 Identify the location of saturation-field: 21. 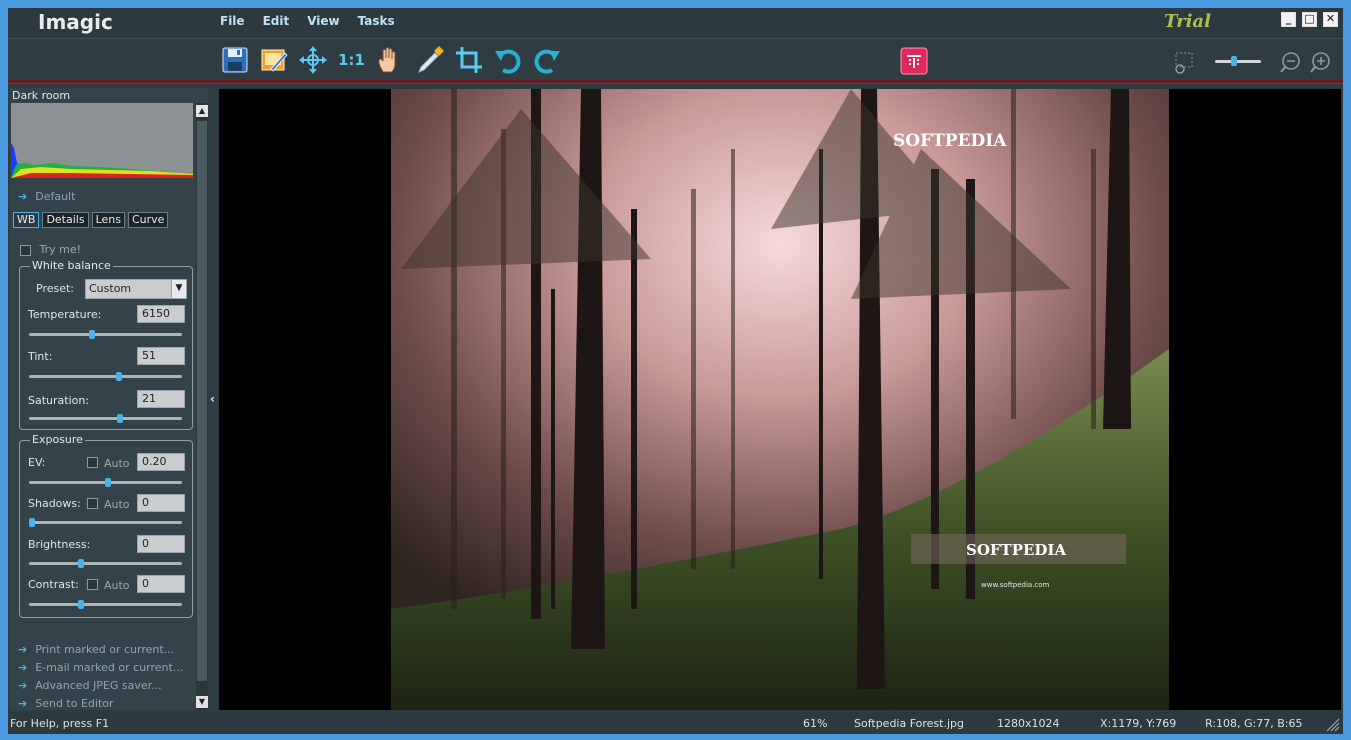
(161, 399).